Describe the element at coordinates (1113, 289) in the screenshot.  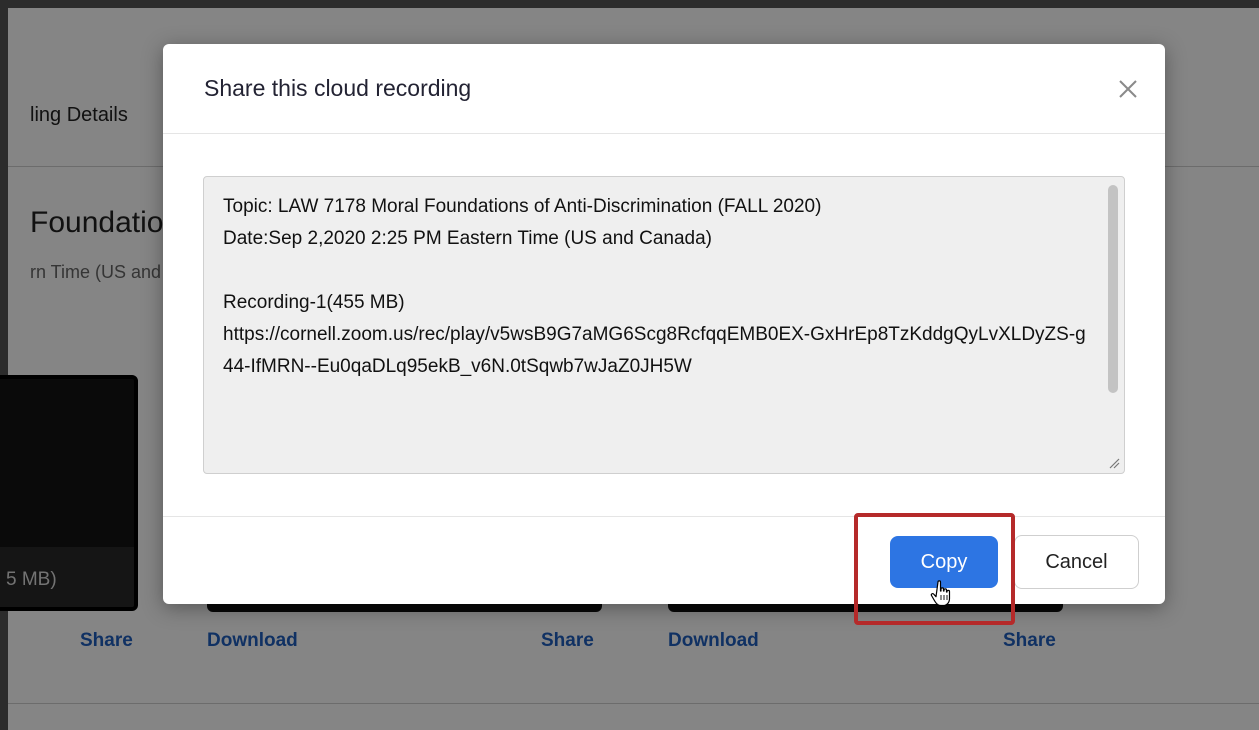
I see `scrollbar-thumb` at that location.